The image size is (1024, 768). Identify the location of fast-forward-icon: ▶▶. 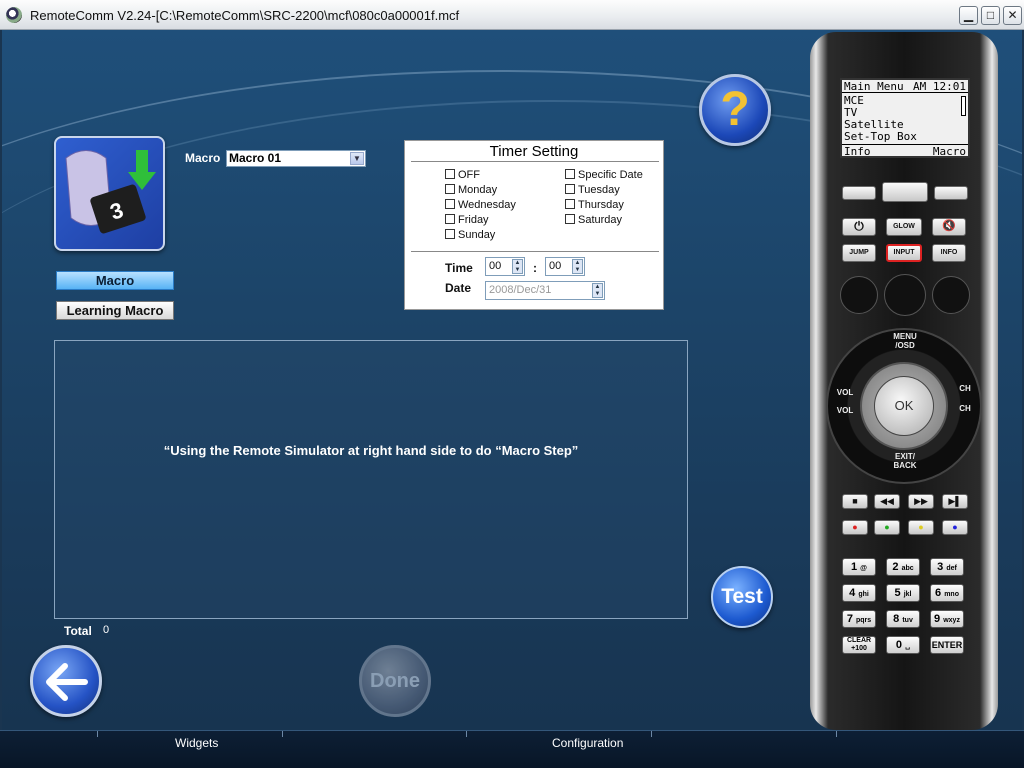
(921, 501).